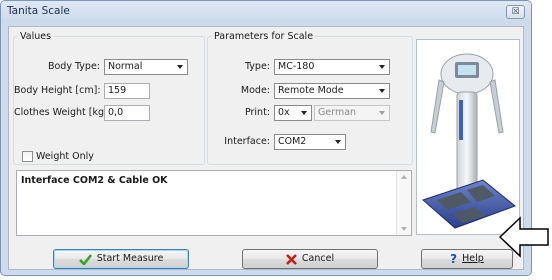 This screenshot has height=280, width=552. Describe the element at coordinates (523, 237) in the screenshot. I see `left-arrow-icon` at that location.